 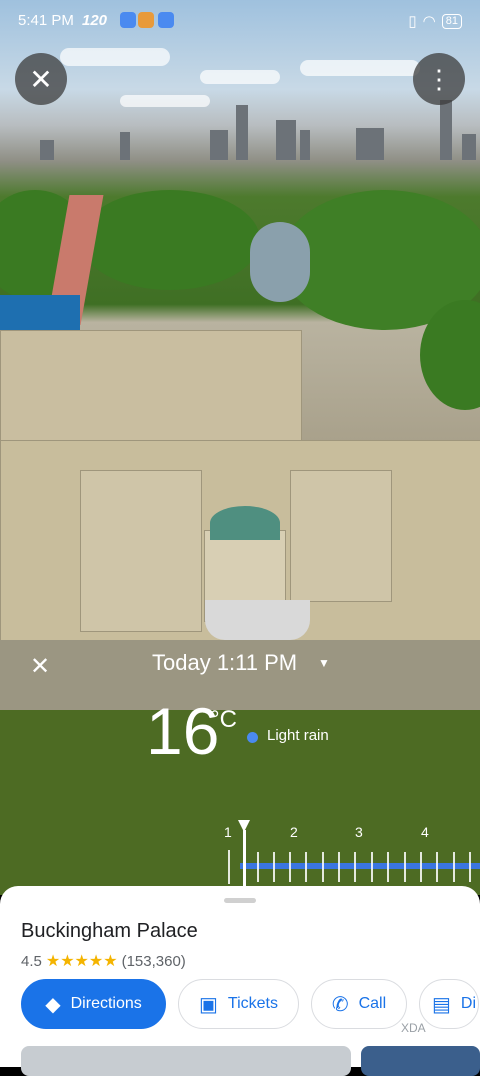 What do you see at coordinates (294, 832) in the screenshot?
I see `timeline-label: 2` at bounding box center [294, 832].